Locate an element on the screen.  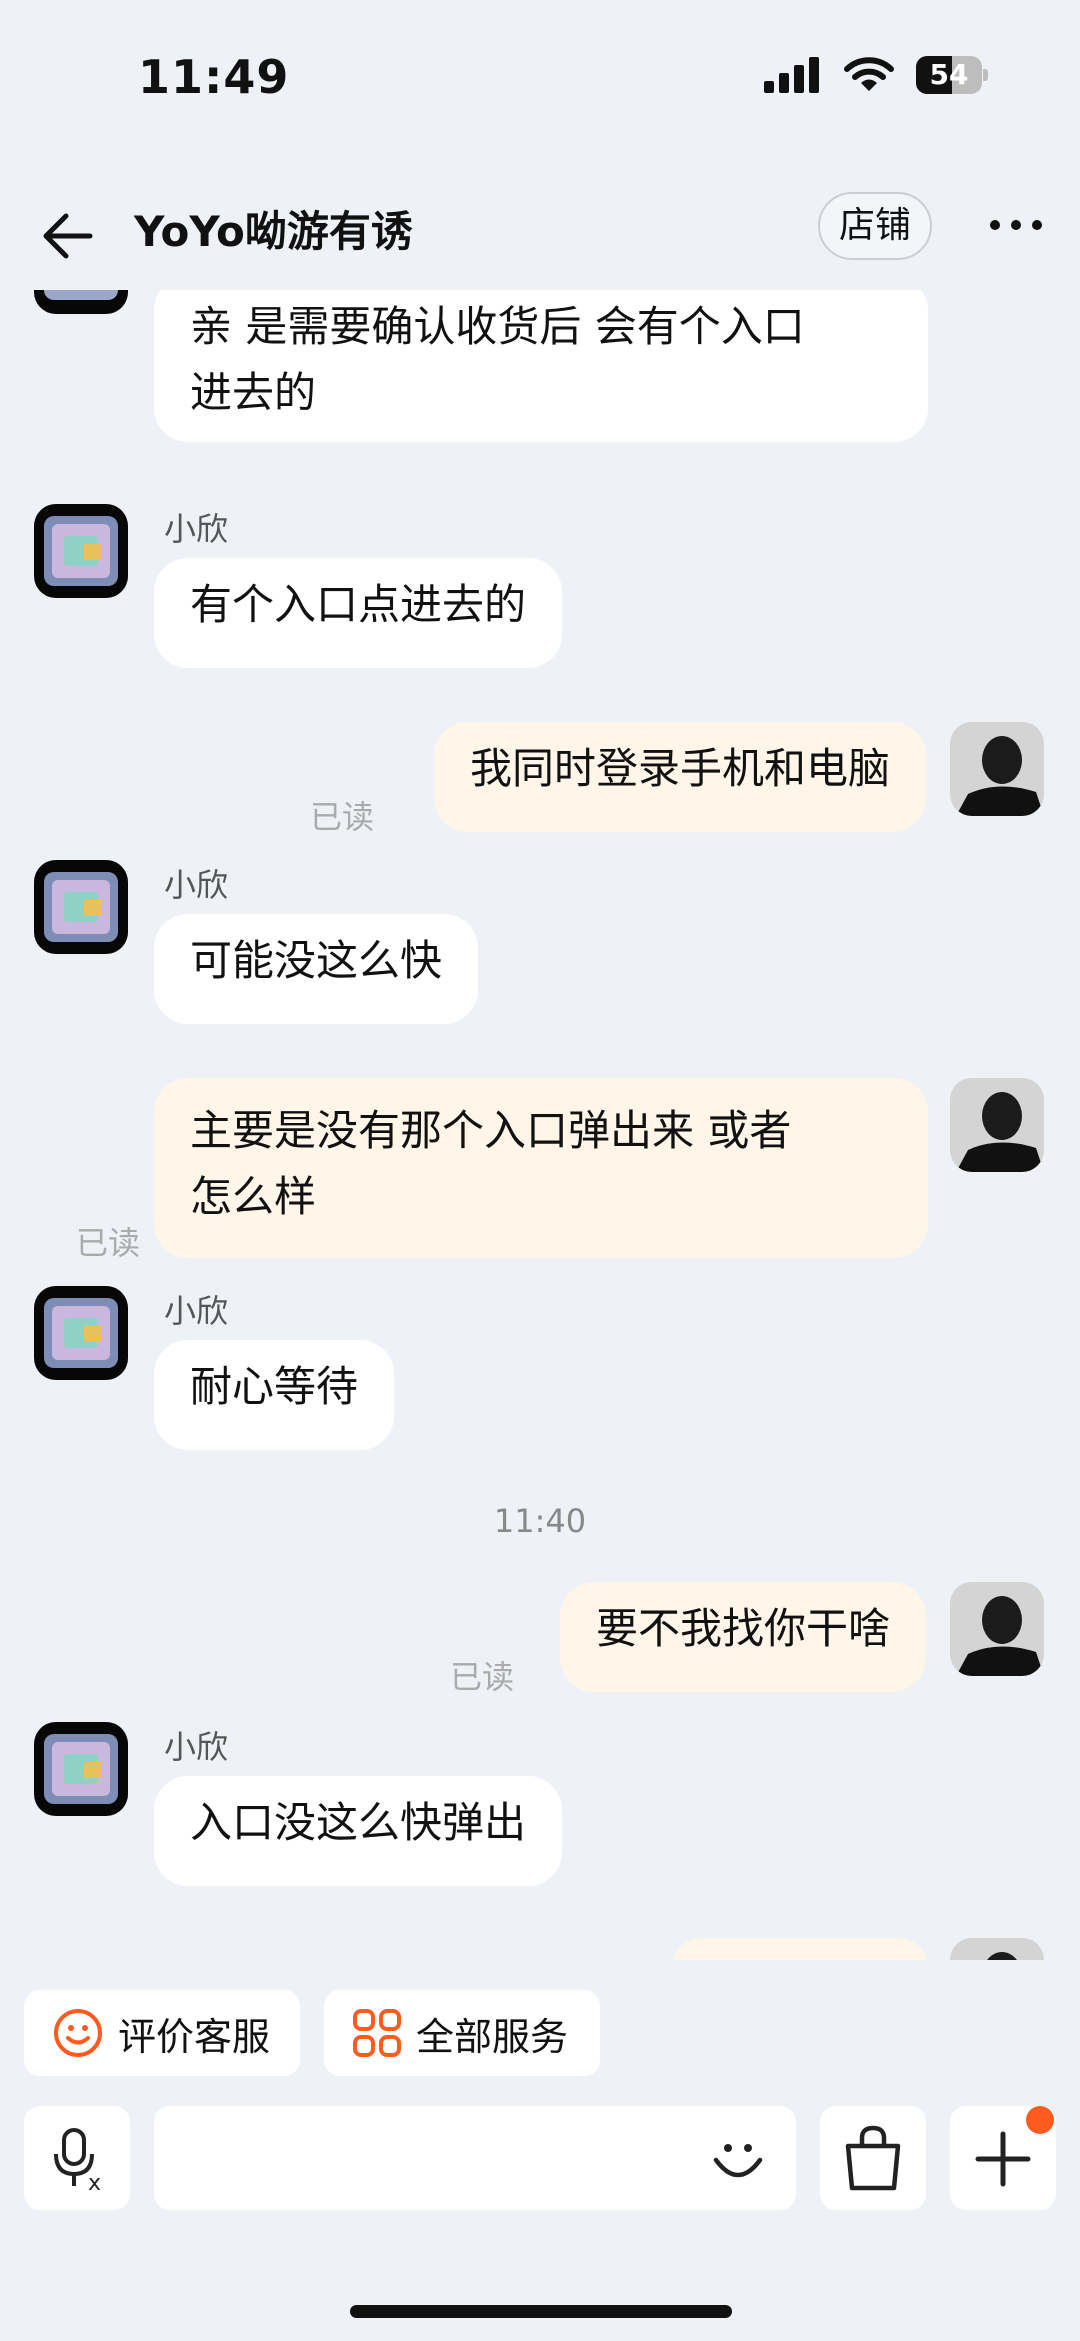
message-bubble: 耐心等待 is located at coordinates (274, 1395).